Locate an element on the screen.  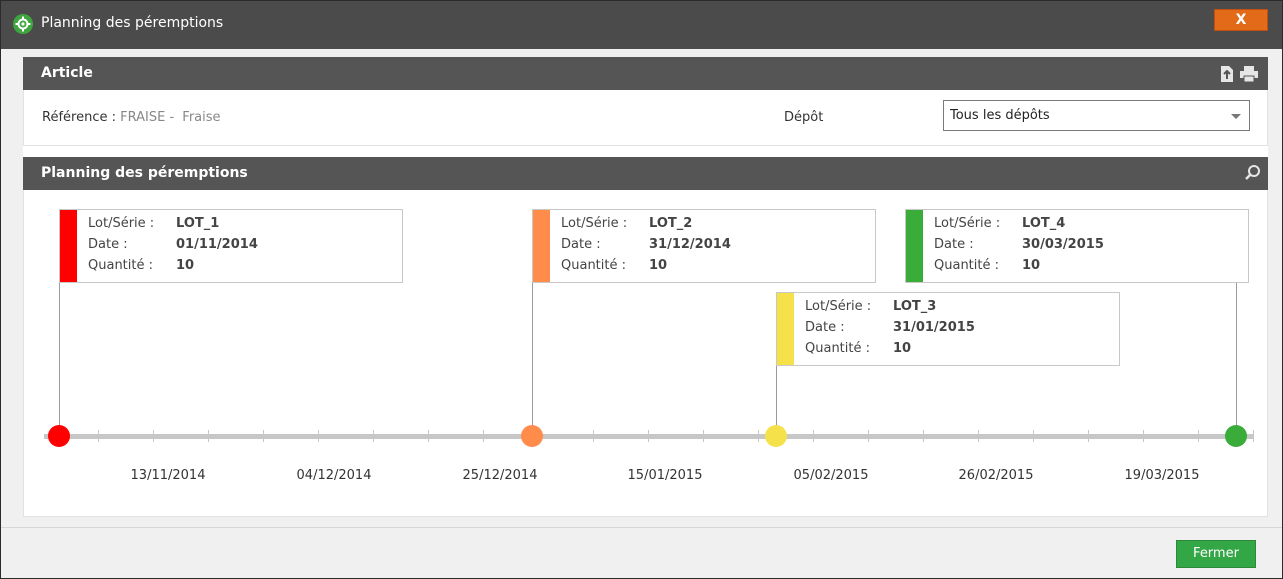
chevron-down-icon is located at coordinates (1236, 116).